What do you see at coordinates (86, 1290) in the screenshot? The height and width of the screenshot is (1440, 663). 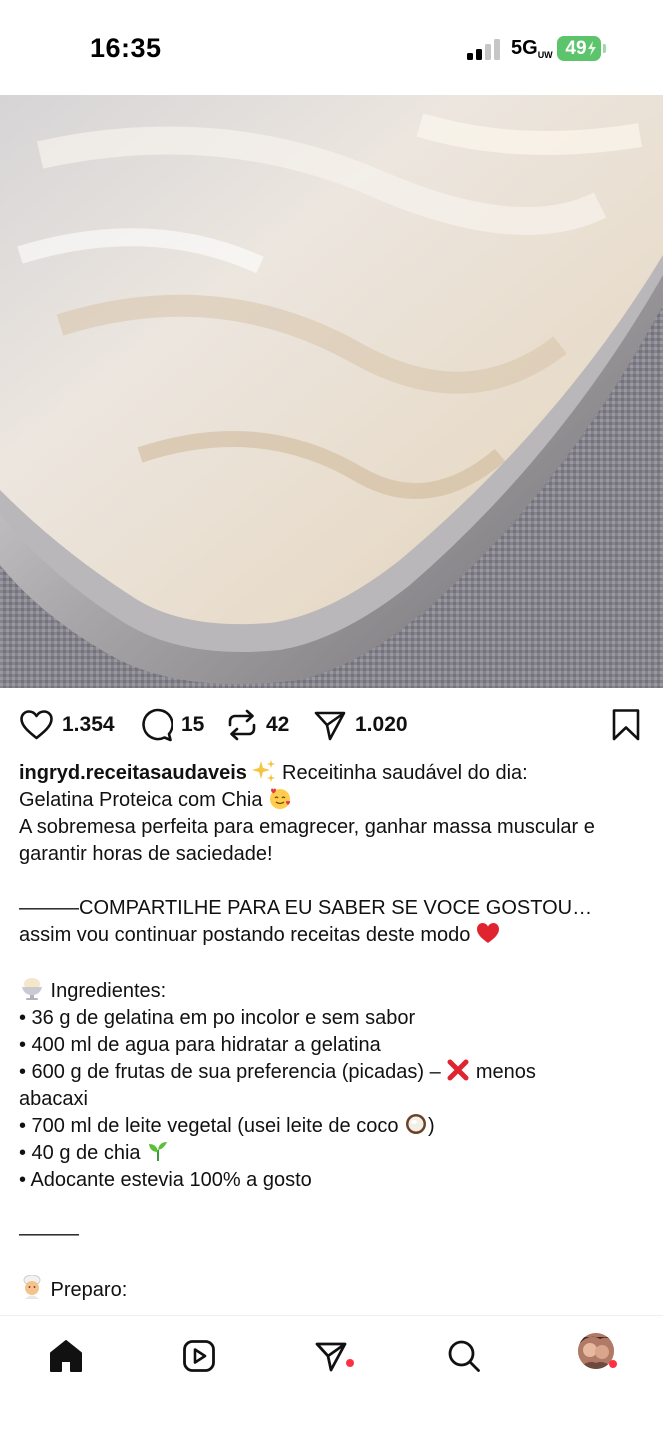 I see `preparo-title: Preparo:` at bounding box center [86, 1290].